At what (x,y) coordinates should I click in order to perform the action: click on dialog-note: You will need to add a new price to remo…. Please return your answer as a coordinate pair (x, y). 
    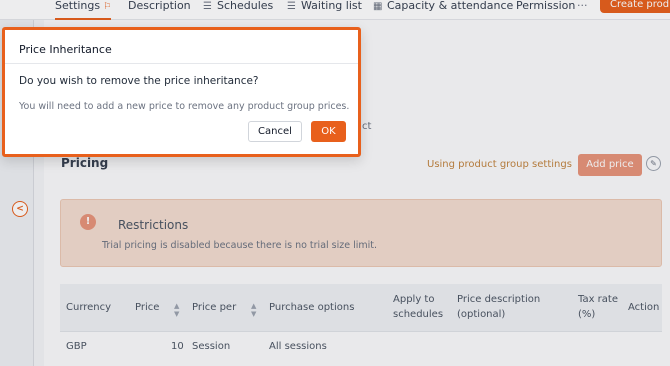
    Looking at the image, I should click on (184, 106).